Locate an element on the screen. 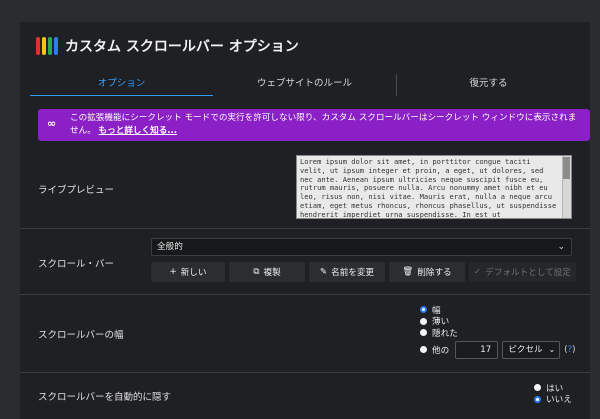  width-option-label: 薄い is located at coordinates (441, 322).